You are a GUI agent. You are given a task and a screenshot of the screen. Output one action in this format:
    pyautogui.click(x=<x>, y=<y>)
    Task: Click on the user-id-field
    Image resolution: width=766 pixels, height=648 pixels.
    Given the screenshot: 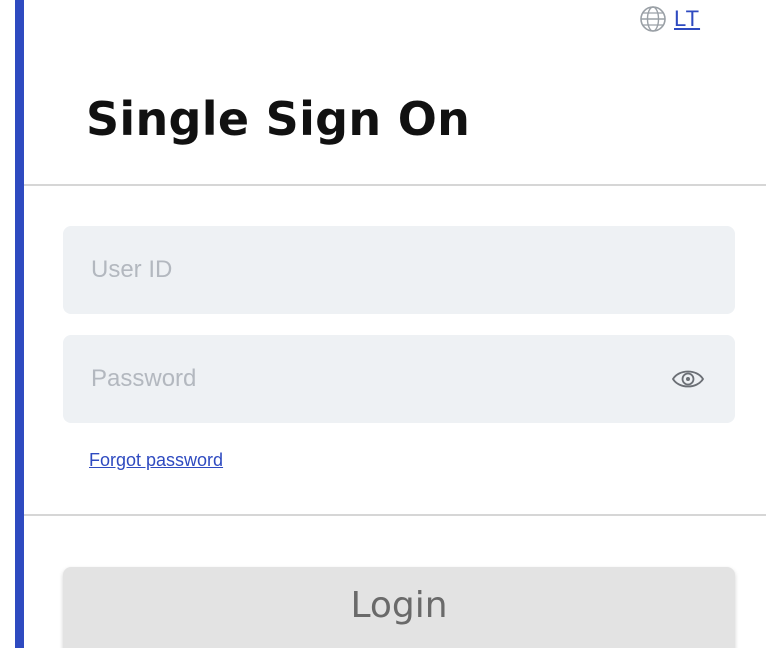 What is the action you would take?
    pyautogui.click(x=399, y=270)
    